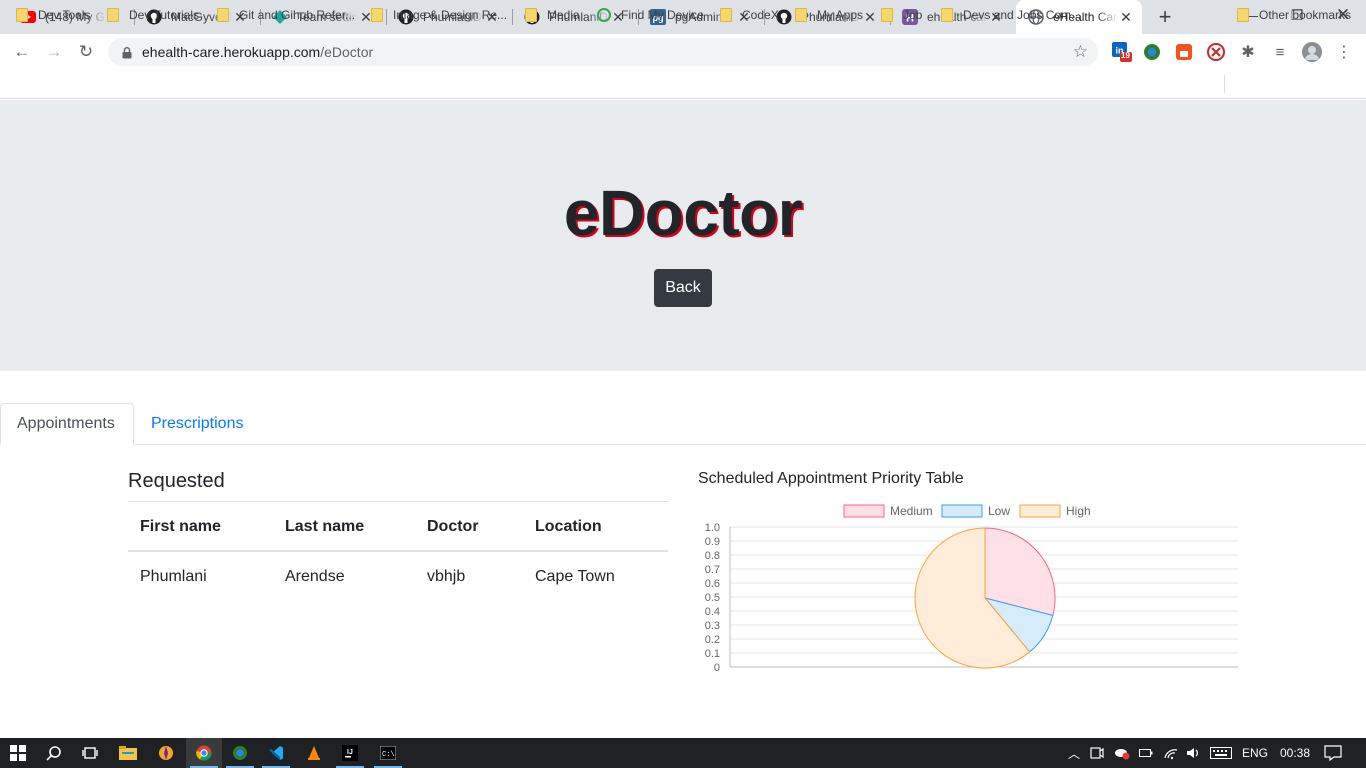  What do you see at coordinates (1333, 753) in the screenshot?
I see `notifications-icon` at bounding box center [1333, 753].